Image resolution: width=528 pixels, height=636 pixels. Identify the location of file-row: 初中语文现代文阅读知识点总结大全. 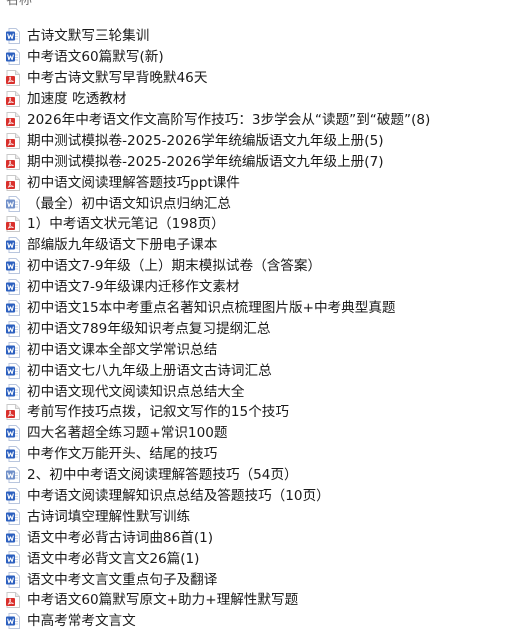
(264, 391).